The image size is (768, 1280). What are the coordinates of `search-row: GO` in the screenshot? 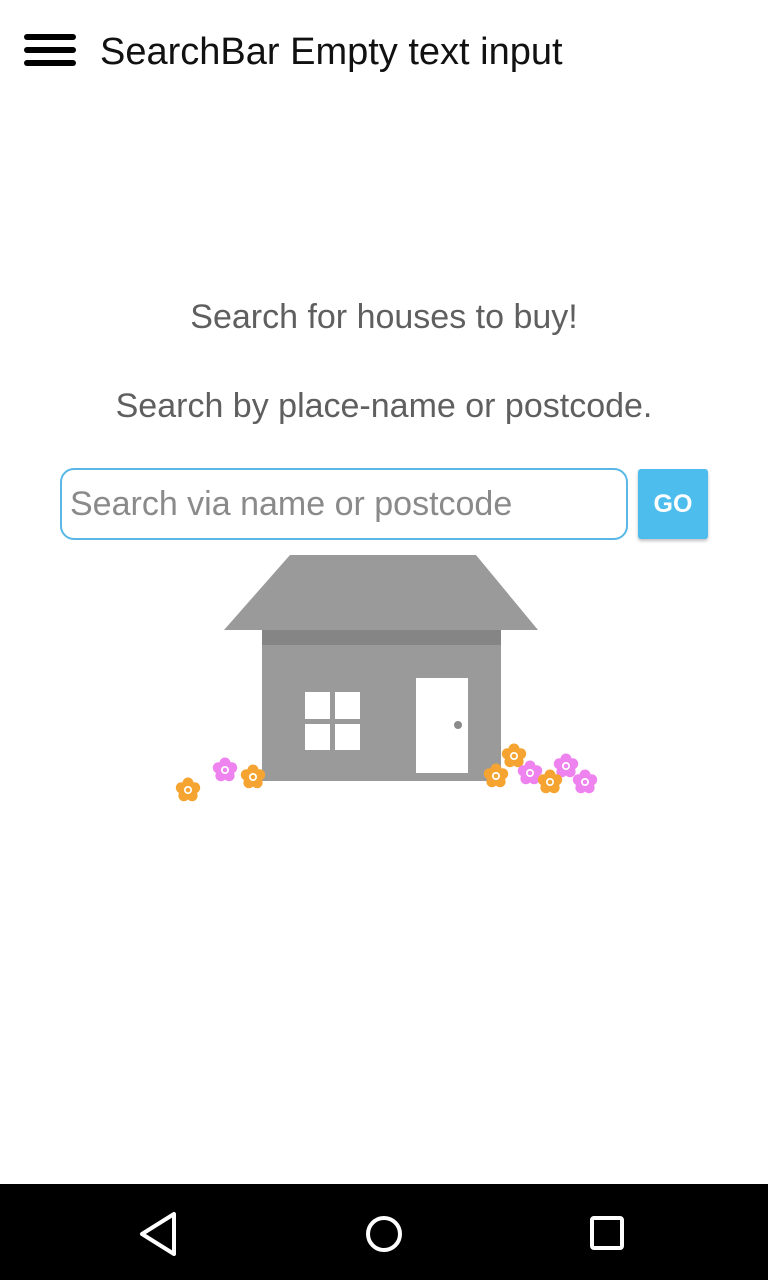 It's located at (385, 504).